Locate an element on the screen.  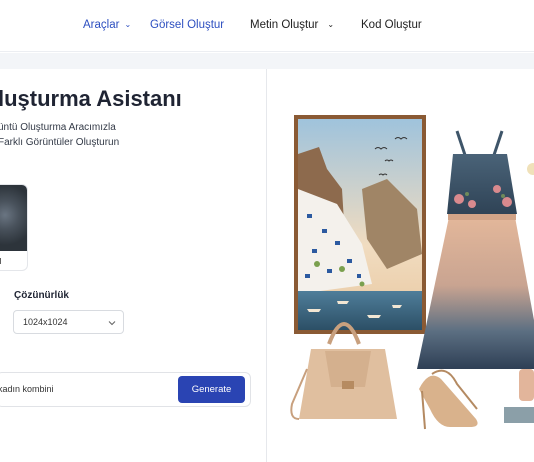
page-subtitle-line1: üntü Oluşturma Aracımızla is located at coordinates (58, 127).